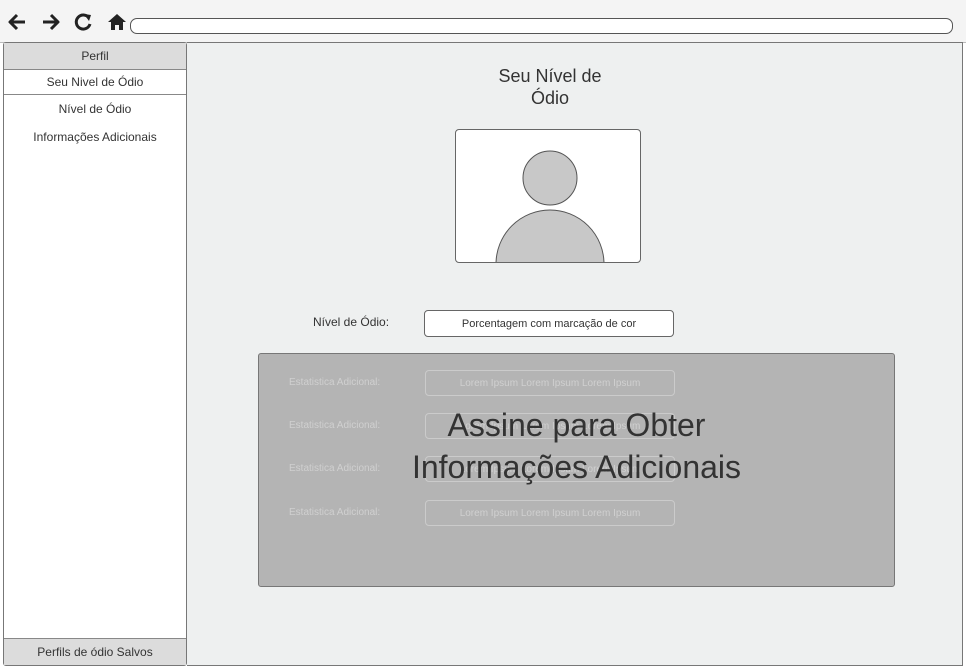  Describe the element at coordinates (550, 87) in the screenshot. I see `page-title: Seu Nível de Ódio` at that location.